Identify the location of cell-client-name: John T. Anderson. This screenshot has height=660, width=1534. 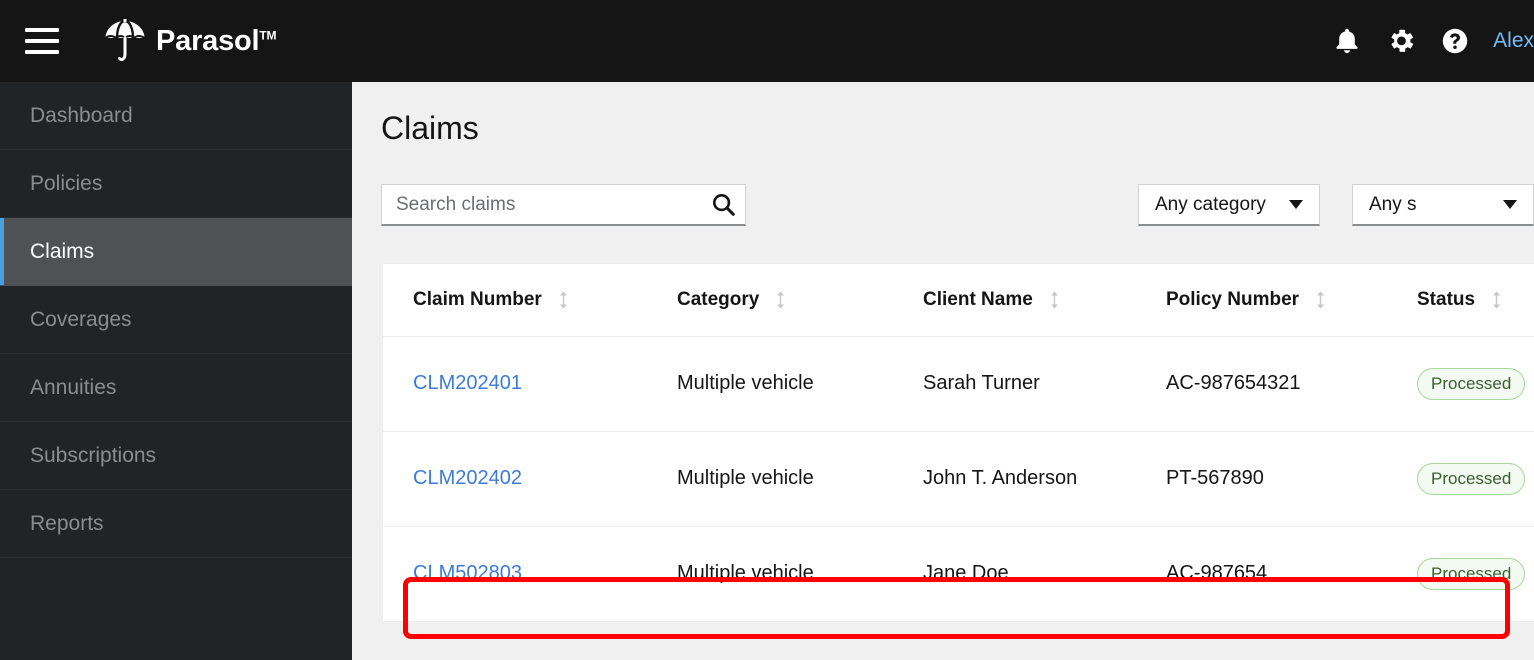
(1014, 479).